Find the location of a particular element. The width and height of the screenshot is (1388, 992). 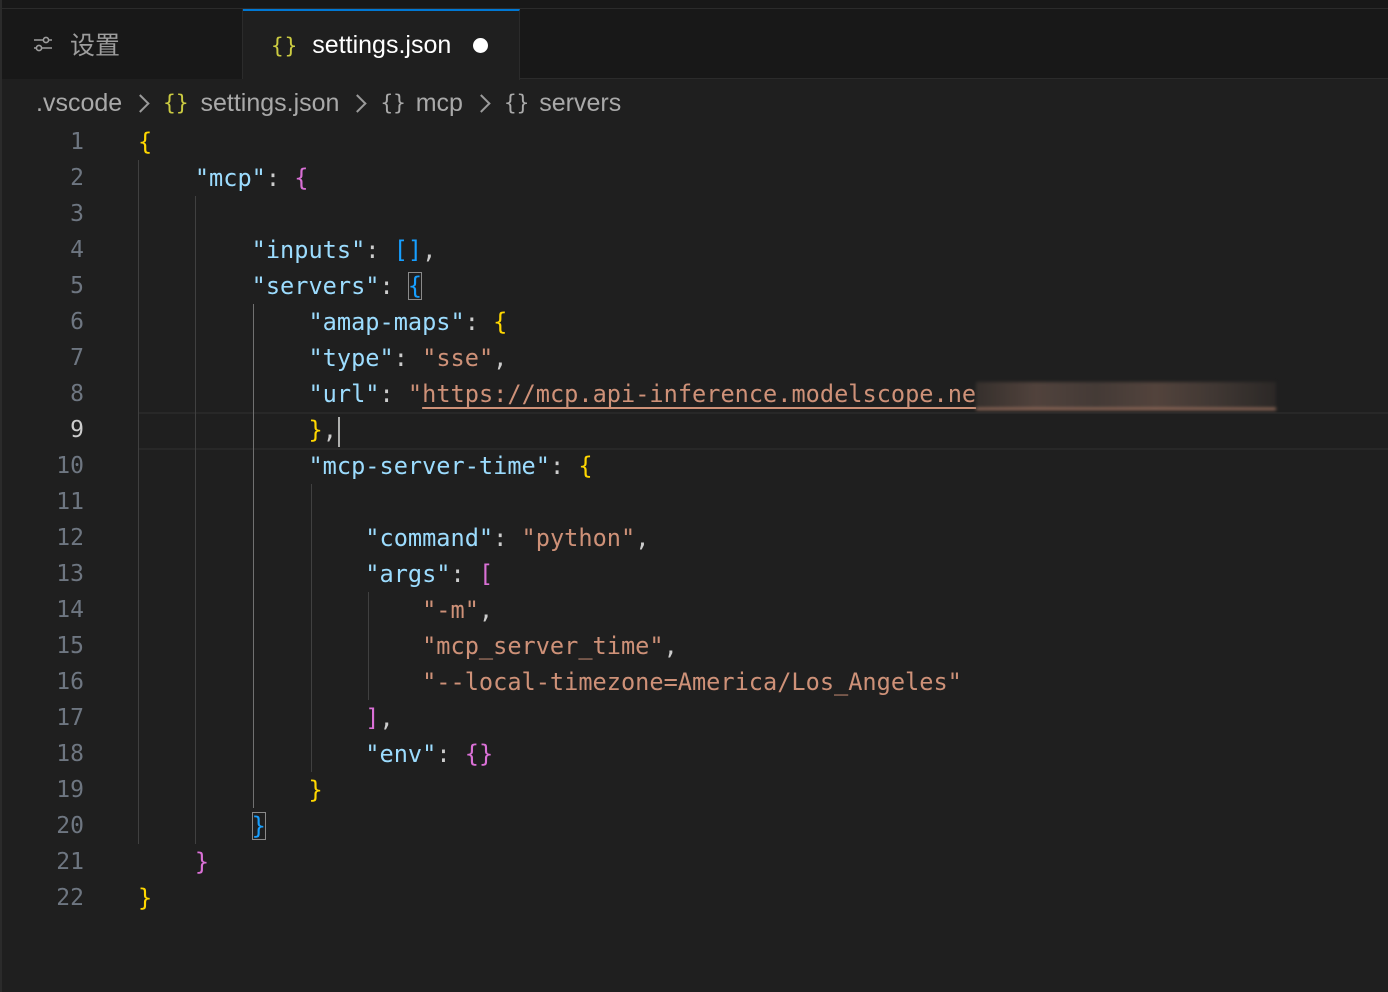

line-number: 20 is located at coordinates (70, 826).